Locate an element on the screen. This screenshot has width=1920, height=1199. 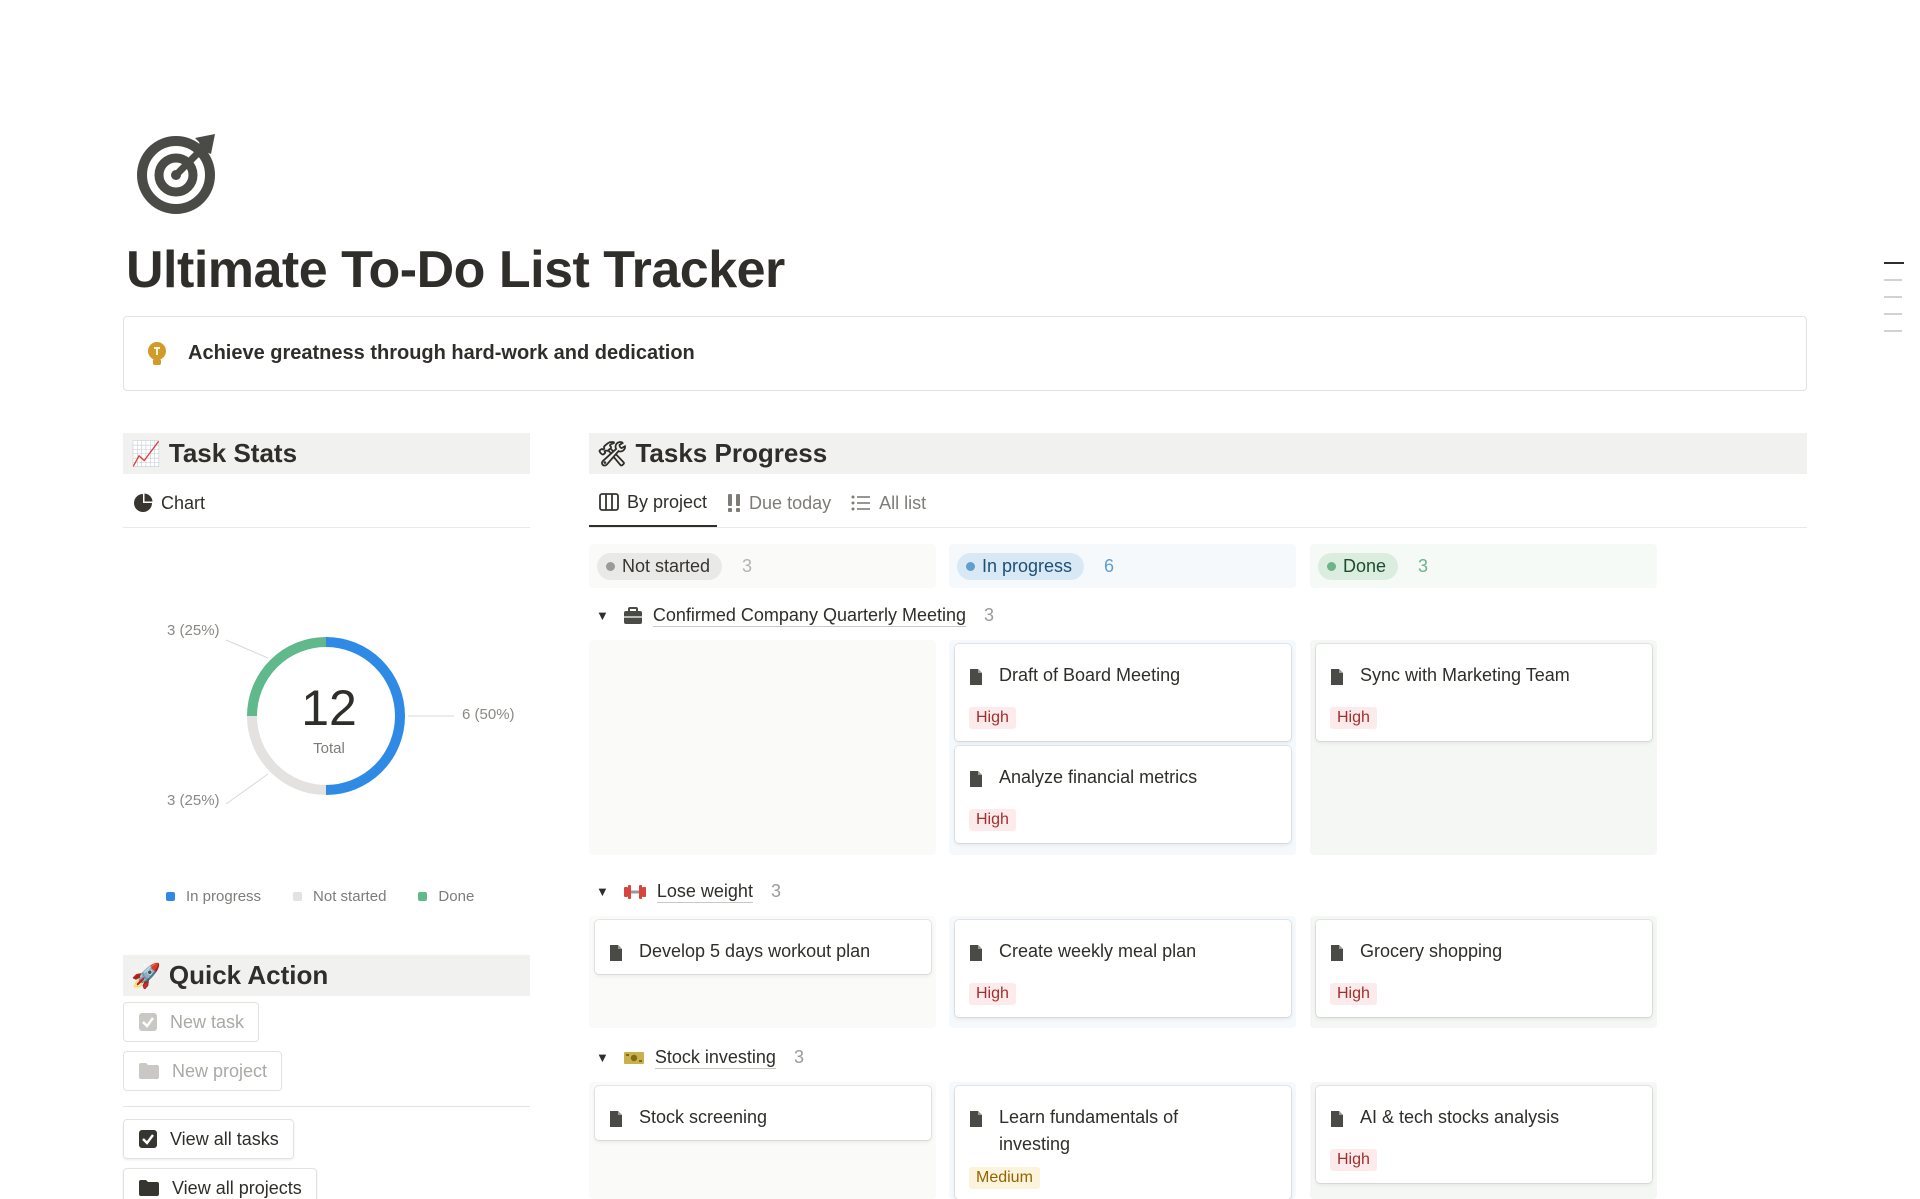
task-card: Learn fundamentals of investing Medium is located at coordinates (1123, 1142).